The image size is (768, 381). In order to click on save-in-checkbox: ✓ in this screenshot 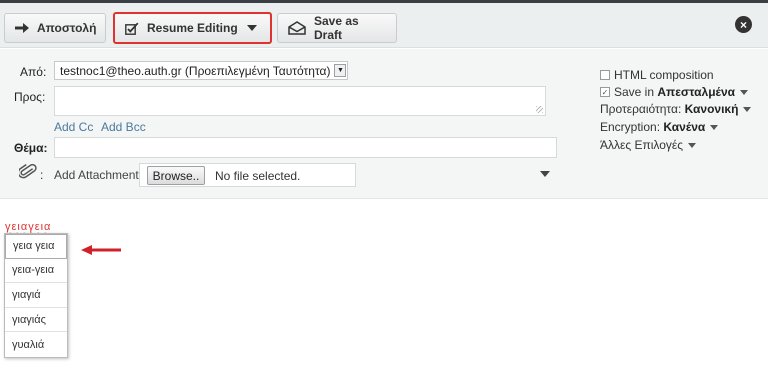, I will do `click(605, 92)`.